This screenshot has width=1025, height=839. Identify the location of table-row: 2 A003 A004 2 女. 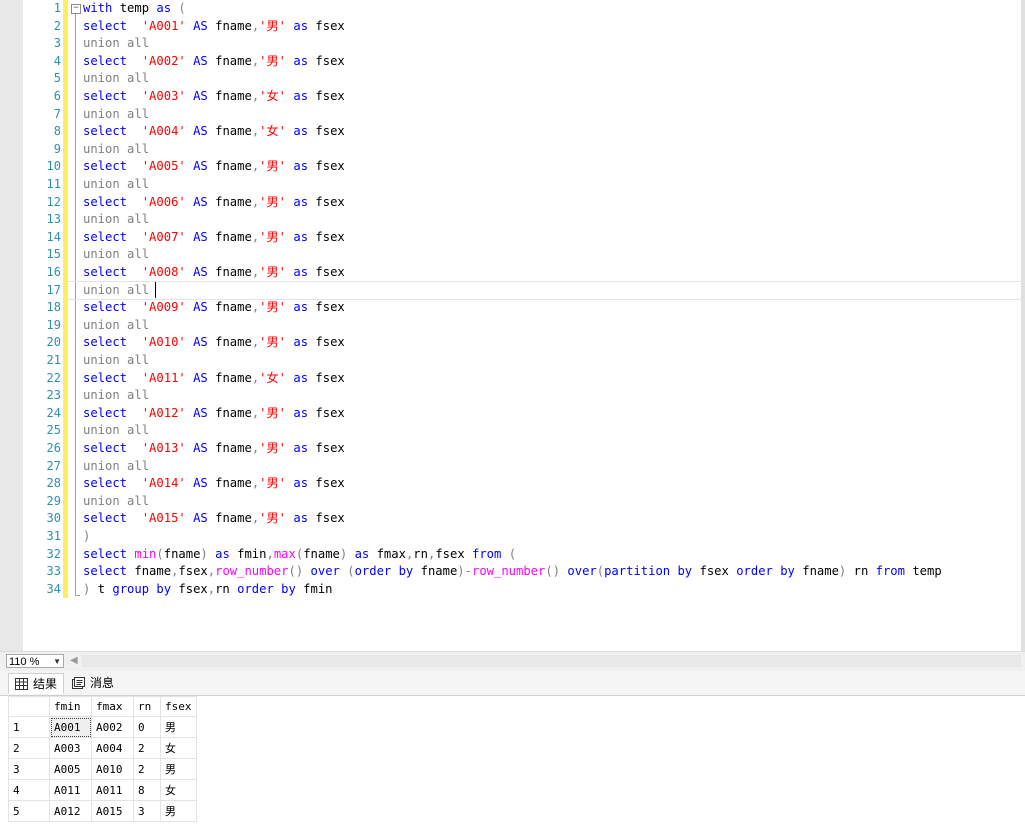
(102, 748).